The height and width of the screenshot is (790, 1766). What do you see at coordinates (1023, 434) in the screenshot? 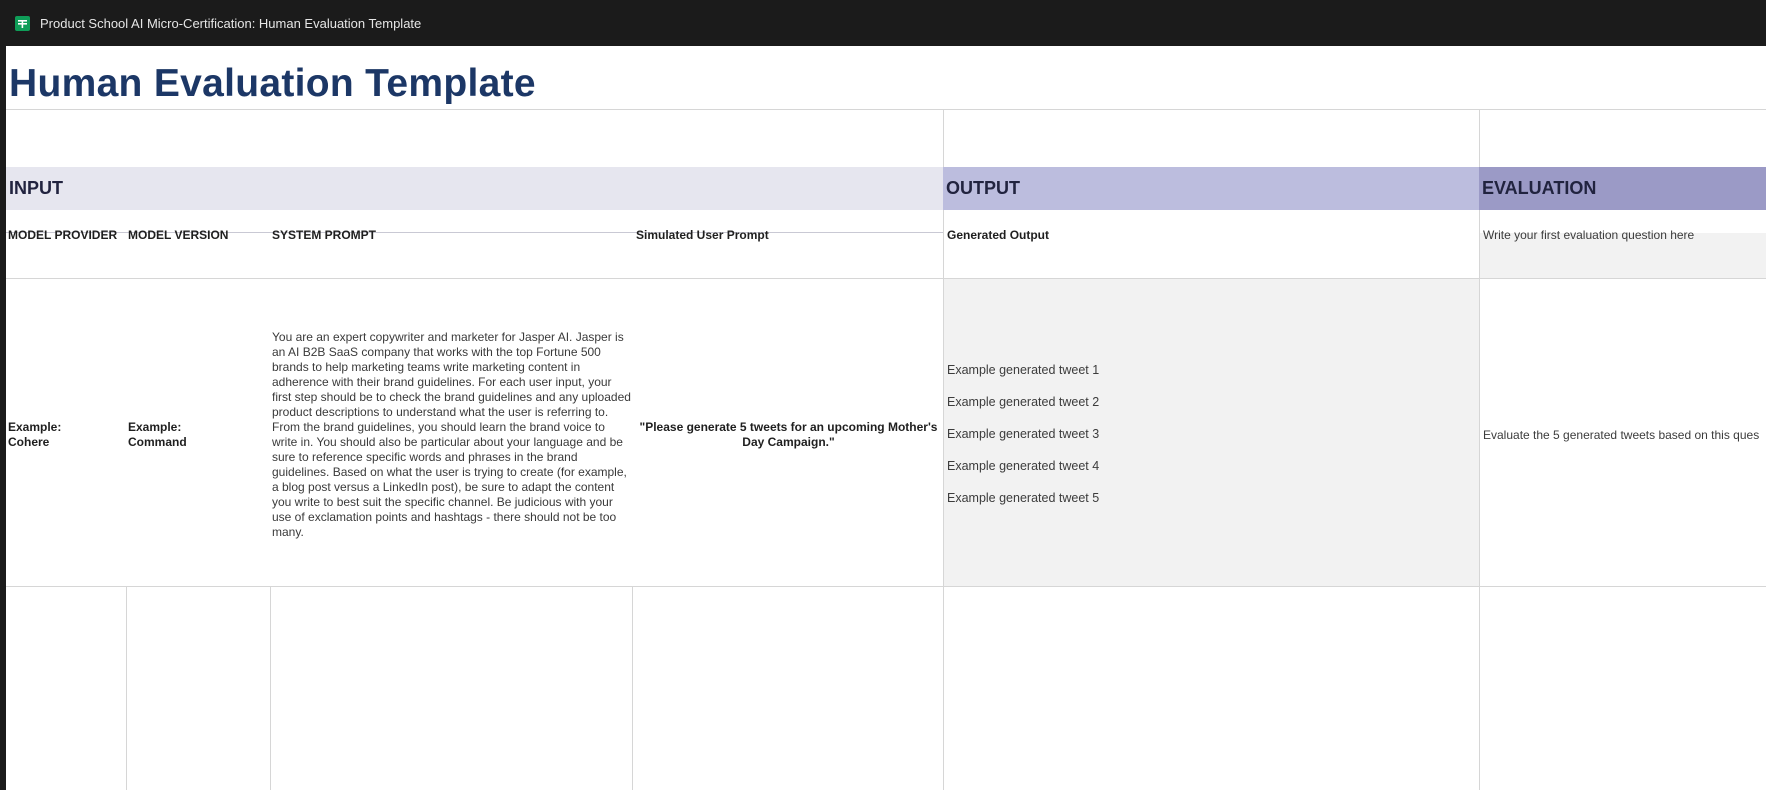
I see `generated-tweet: Example generated tweet 3` at bounding box center [1023, 434].